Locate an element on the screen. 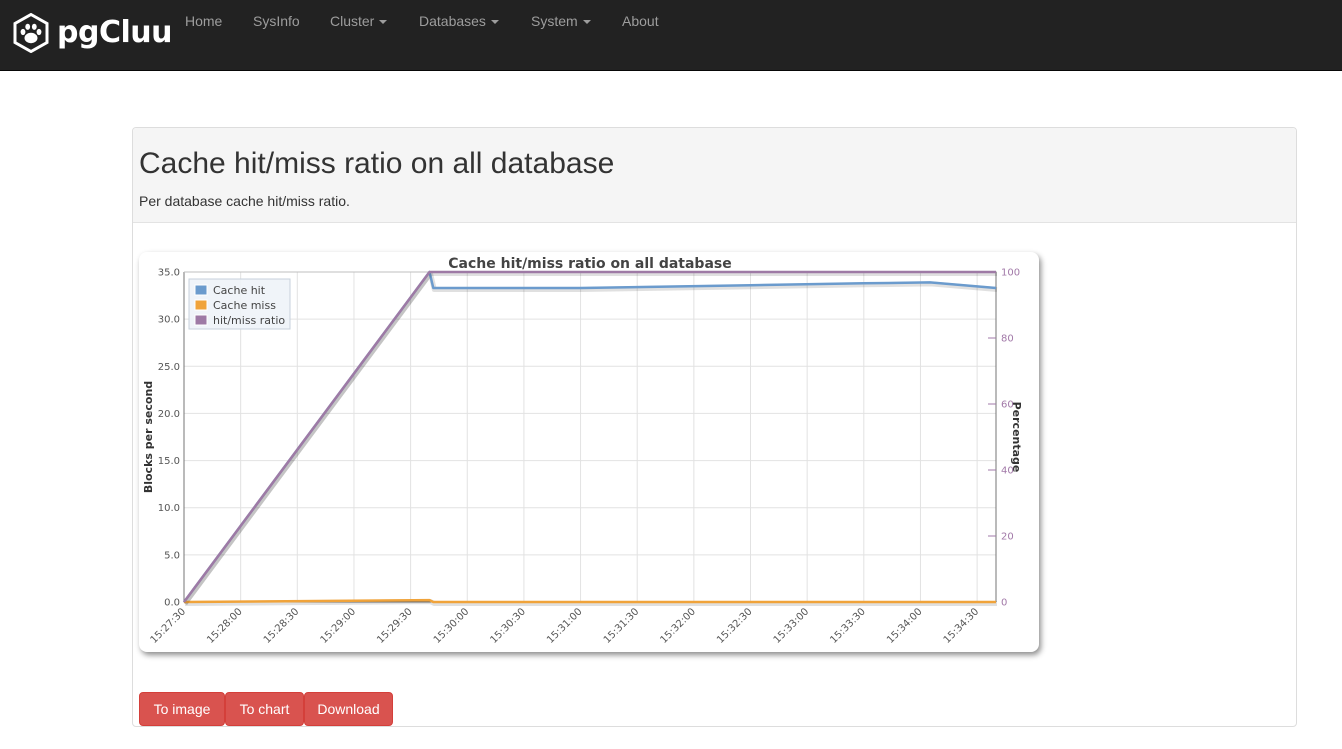  y-tick-label: 15.0 is located at coordinates (169, 461).